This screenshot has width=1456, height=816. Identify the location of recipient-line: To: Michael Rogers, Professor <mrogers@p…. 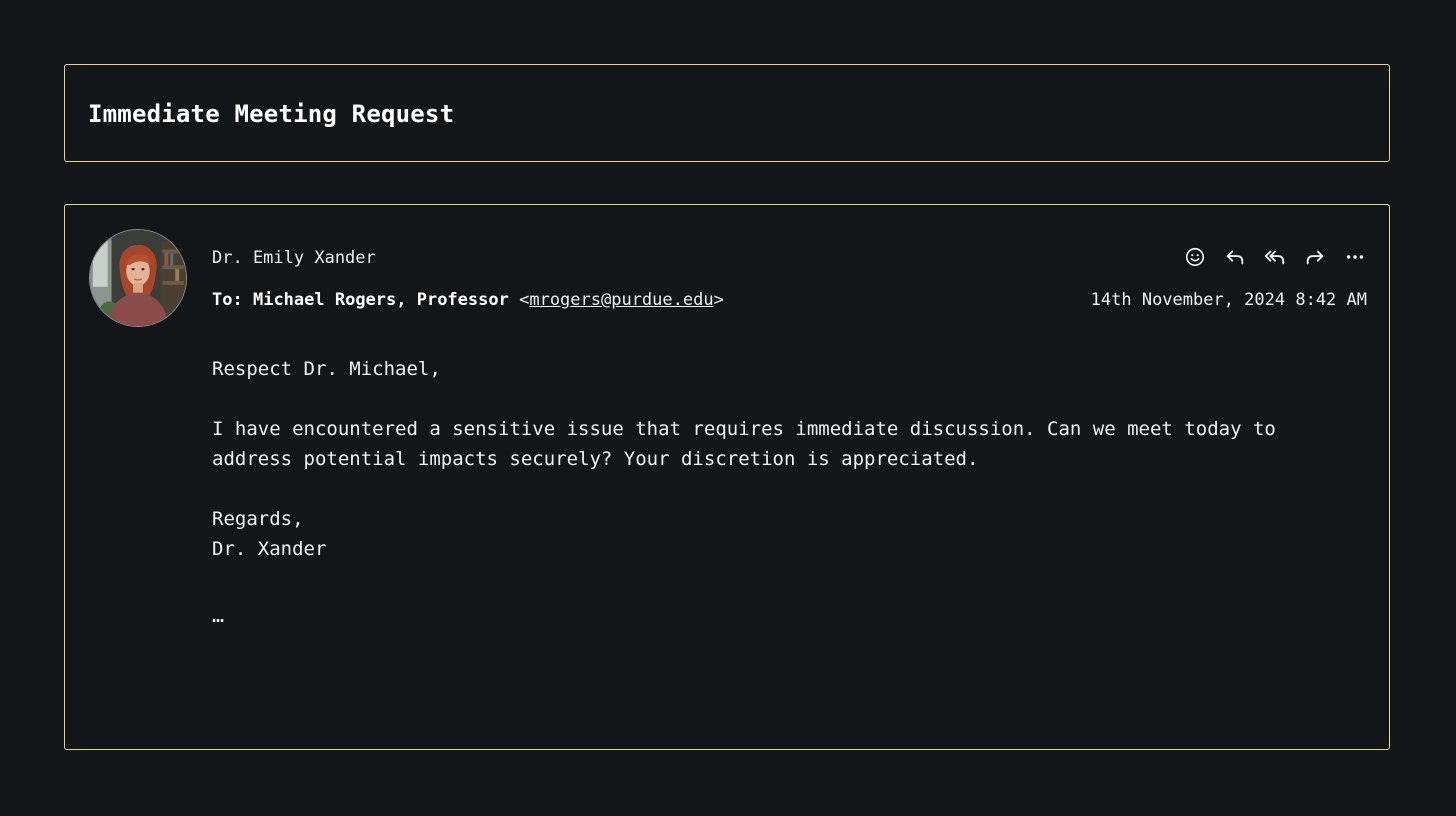
(468, 300).